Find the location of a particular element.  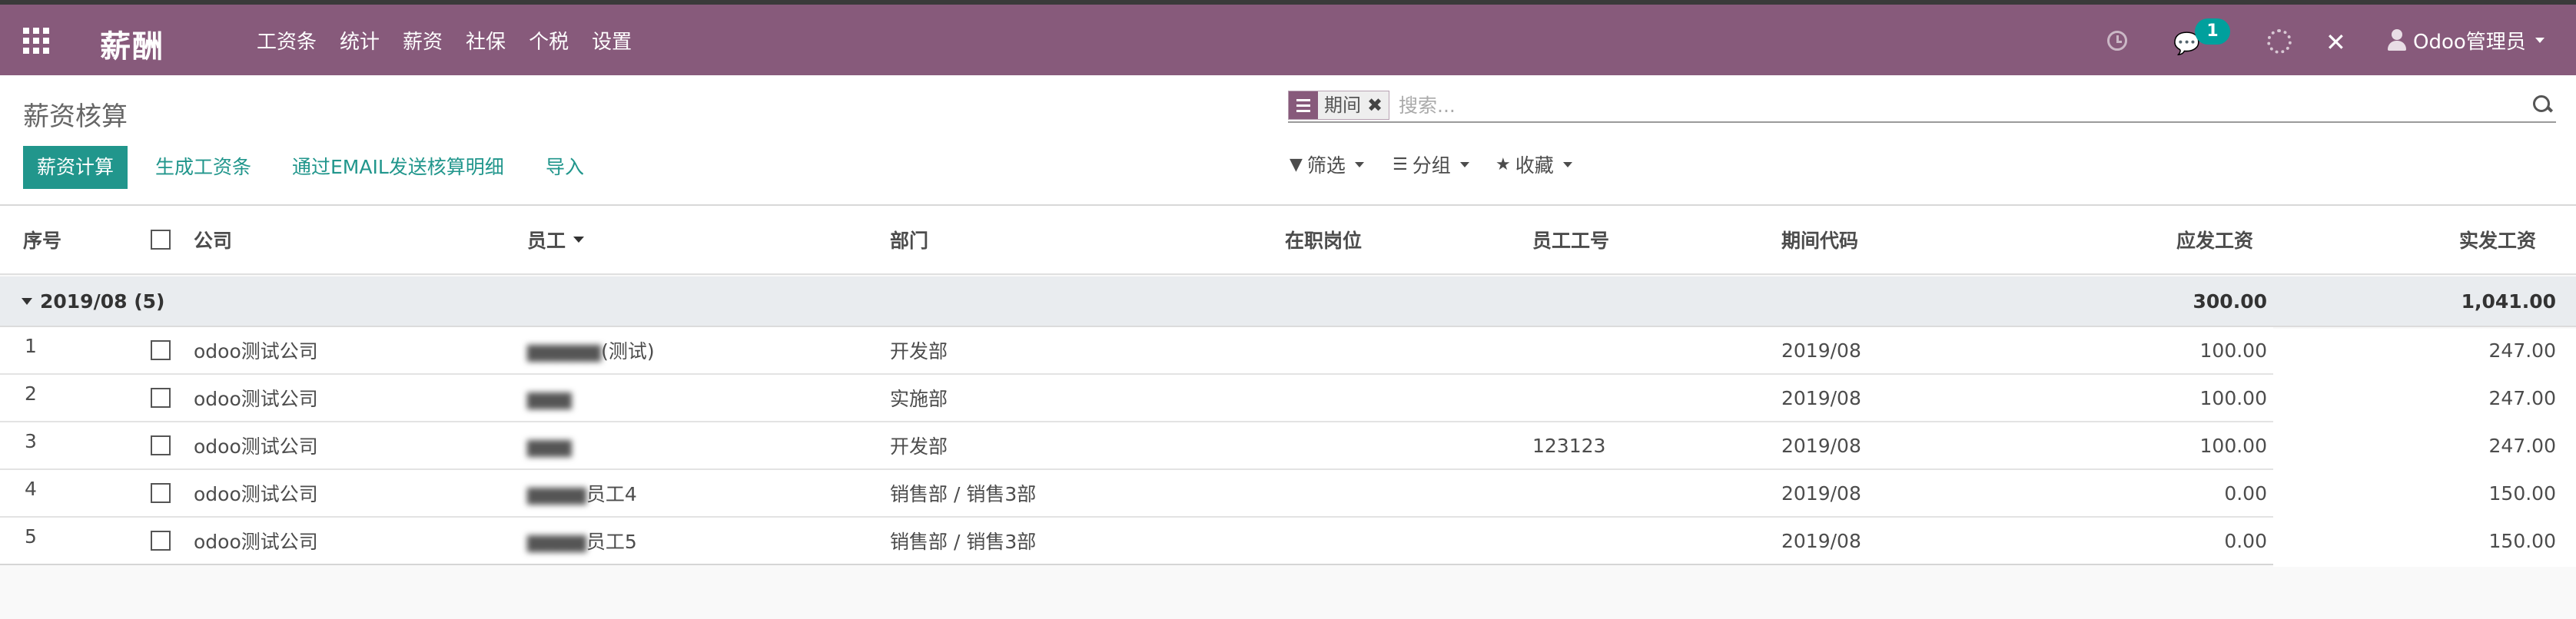

col-position: 在职岗位 is located at coordinates (1323, 239).